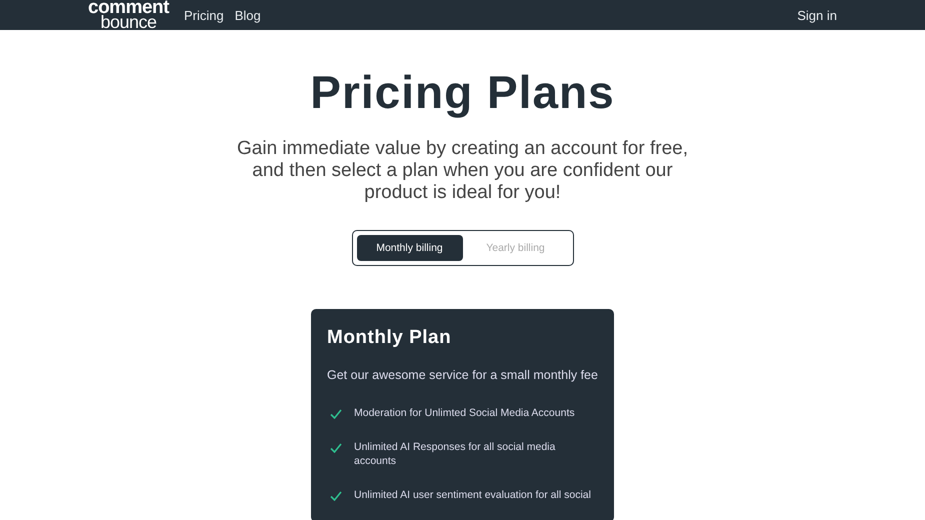 The image size is (925, 520). What do you see at coordinates (128, 15) in the screenshot?
I see `logo: comment bounce` at bounding box center [128, 15].